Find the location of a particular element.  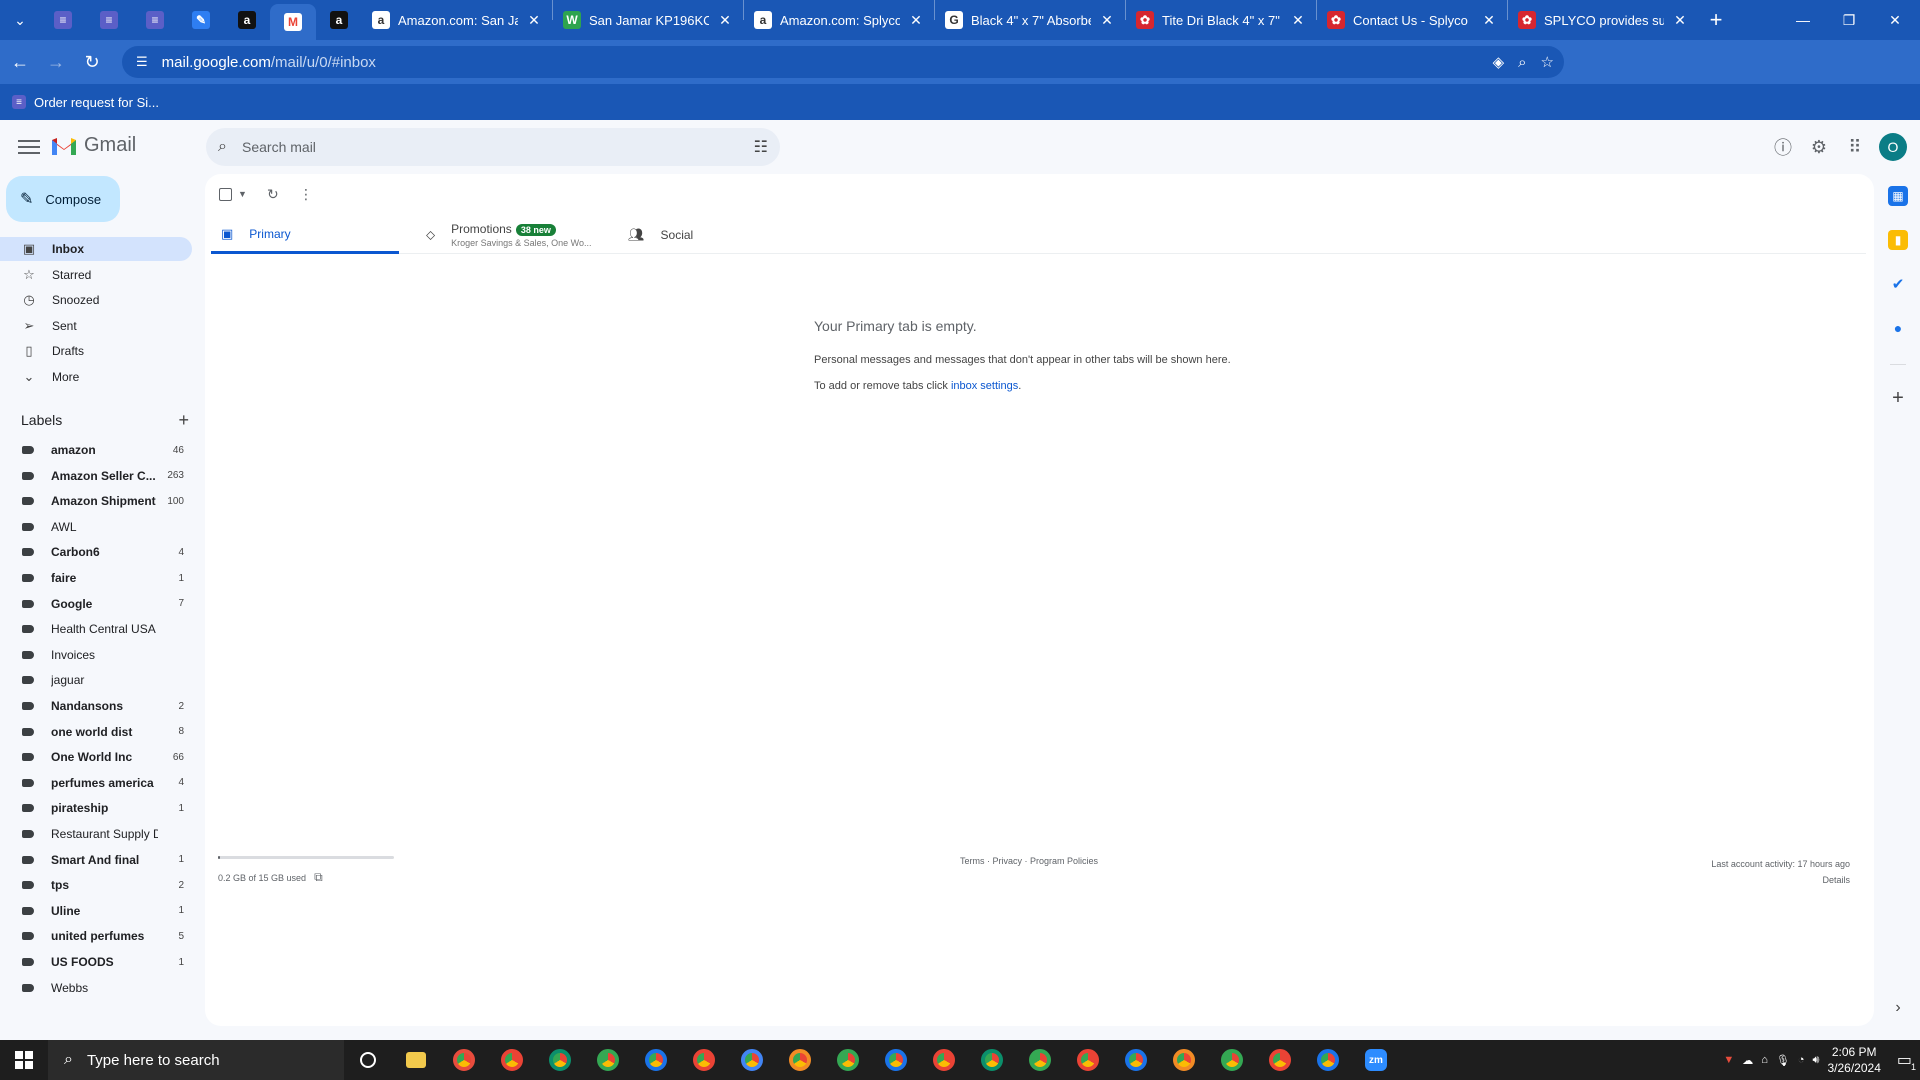

sidebar-item-more: ⌄ More is located at coordinates (96, 377).